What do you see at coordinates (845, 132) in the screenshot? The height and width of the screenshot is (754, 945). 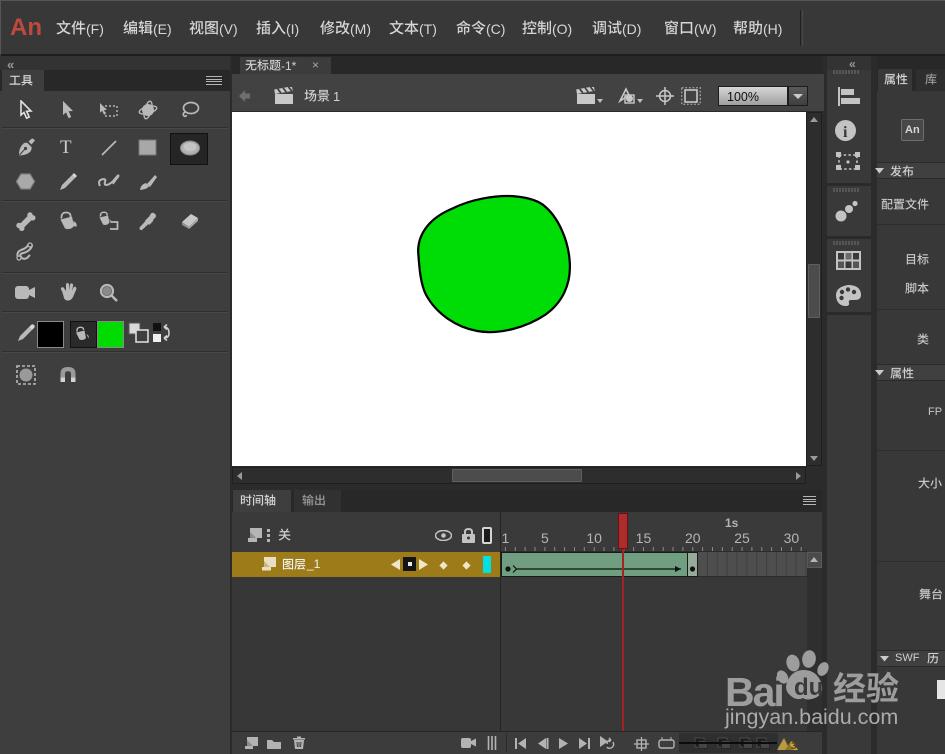 I see `svg-text: i` at bounding box center [845, 132].